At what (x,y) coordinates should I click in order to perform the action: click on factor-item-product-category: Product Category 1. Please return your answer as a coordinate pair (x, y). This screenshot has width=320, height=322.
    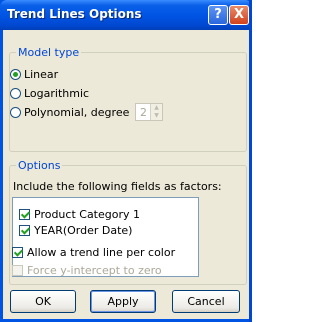
    Looking at the image, I should click on (79, 214).